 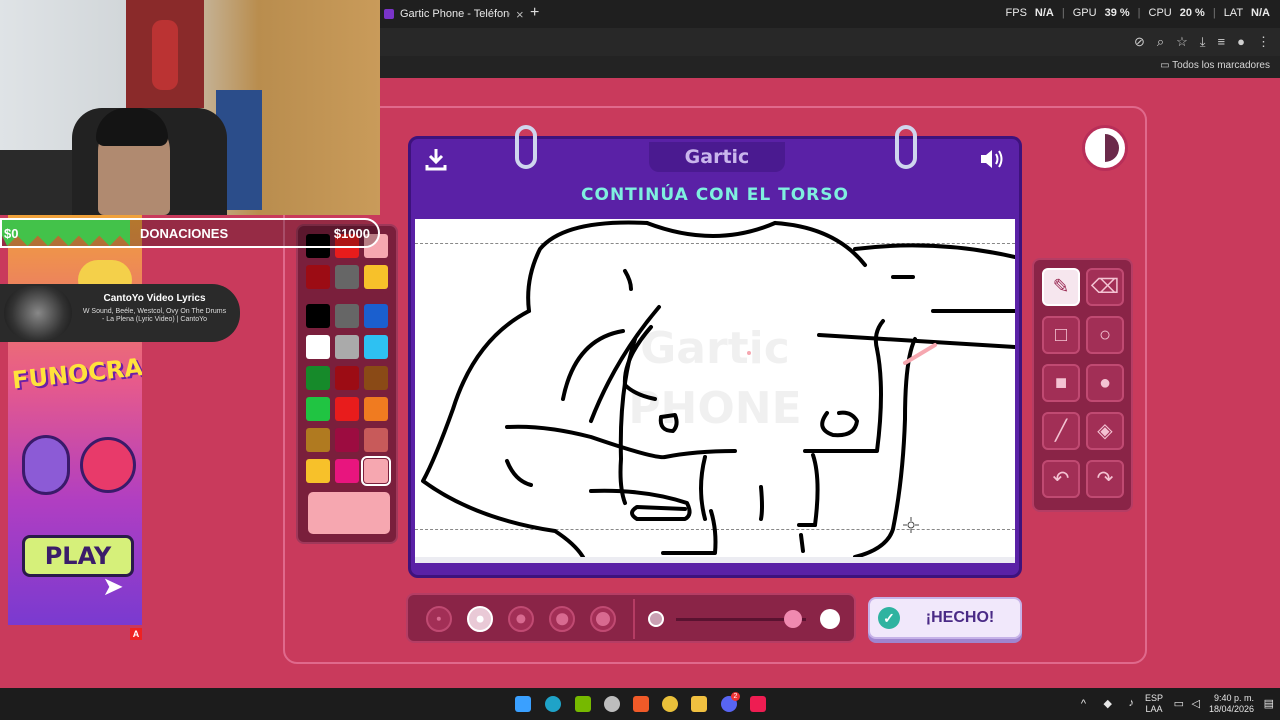 What do you see at coordinates (1221, 65) in the screenshot?
I see `bookmarks-folder-label: Todos los marcadores` at bounding box center [1221, 65].